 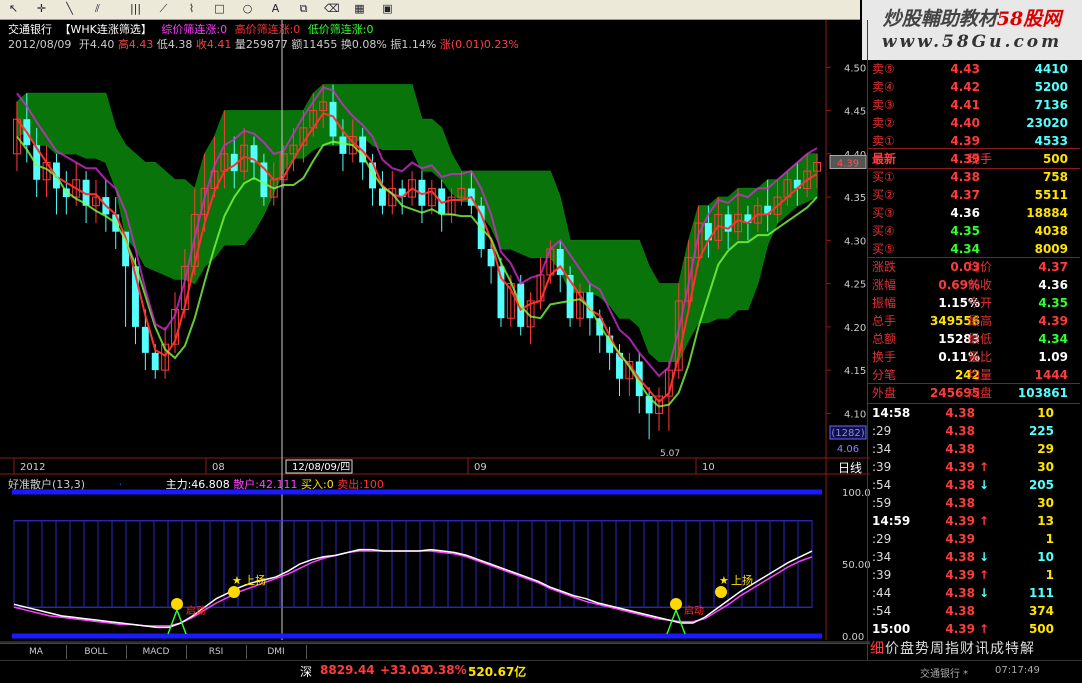 I want to click on low-mark-label: 5.07, so click(x=670, y=454).